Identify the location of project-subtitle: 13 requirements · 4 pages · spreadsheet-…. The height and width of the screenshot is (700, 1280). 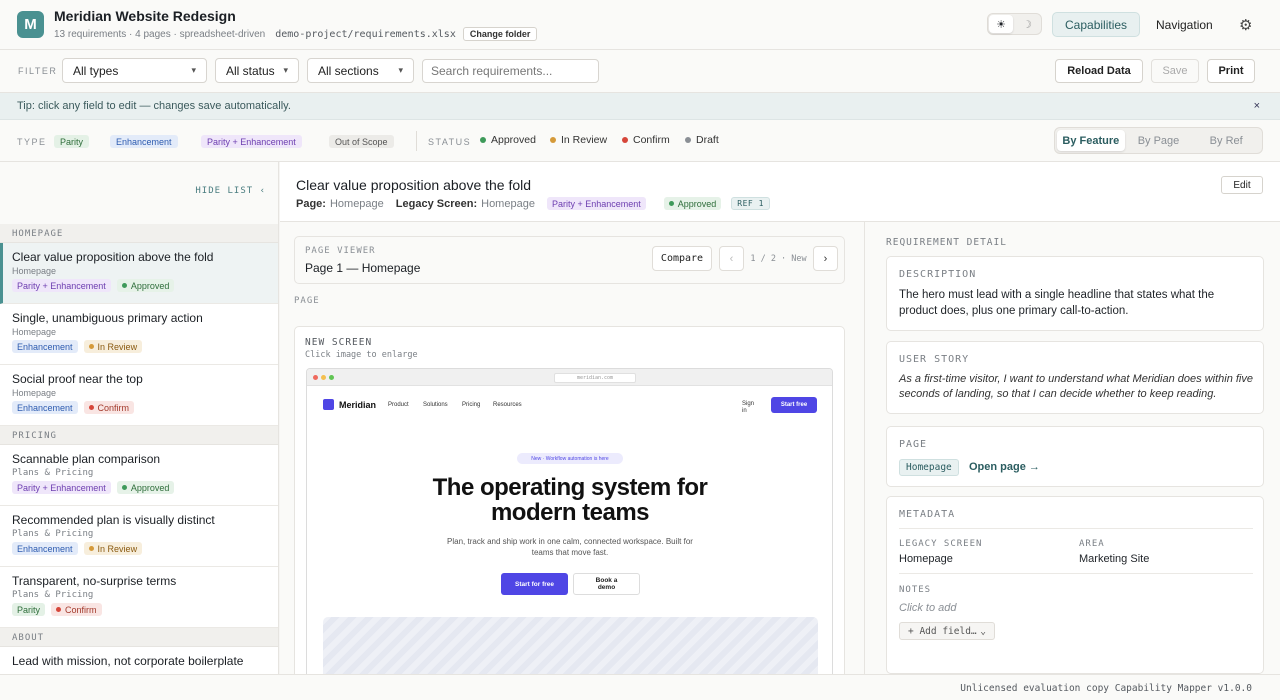
(296, 34).